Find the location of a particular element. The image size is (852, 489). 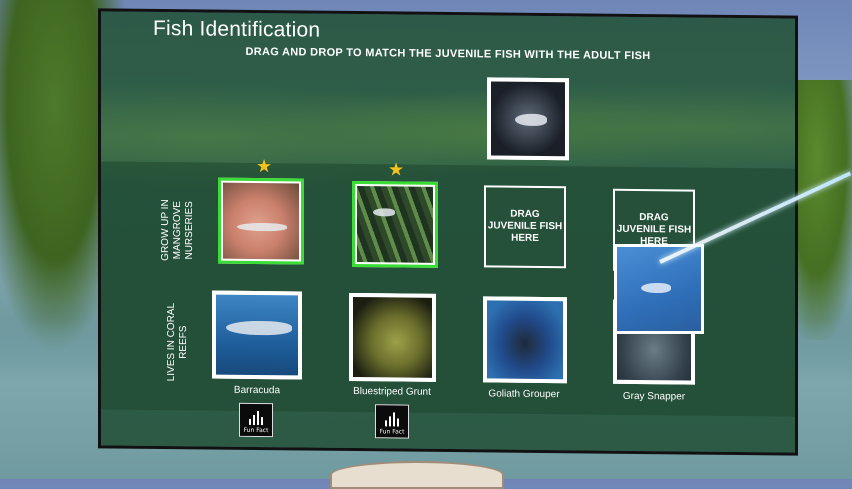

adult-fish-card-barracuda is located at coordinates (257, 335).